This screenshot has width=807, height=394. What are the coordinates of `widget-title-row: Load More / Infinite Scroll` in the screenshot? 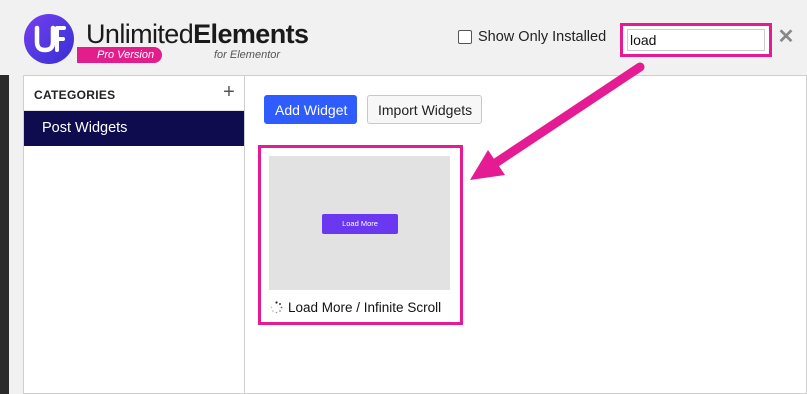 It's located at (355, 307).